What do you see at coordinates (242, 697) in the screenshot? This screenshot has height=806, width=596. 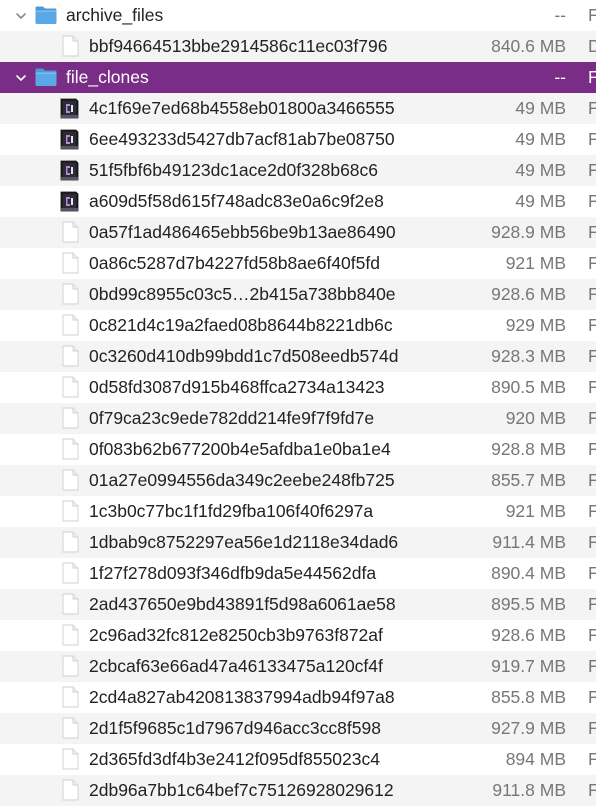 I see `file-name: 2cd4a827ab420813837994adb94f97a8` at bounding box center [242, 697].